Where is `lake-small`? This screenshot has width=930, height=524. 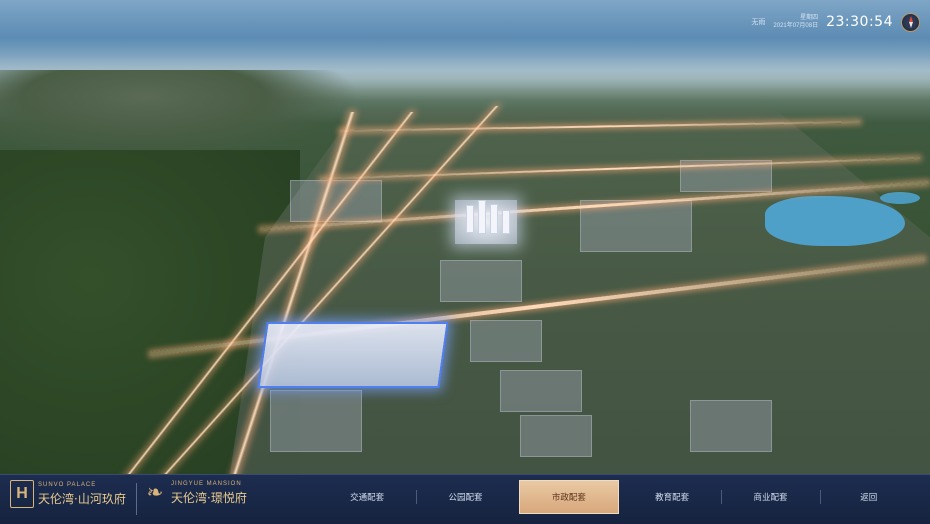 lake-small is located at coordinates (900, 198).